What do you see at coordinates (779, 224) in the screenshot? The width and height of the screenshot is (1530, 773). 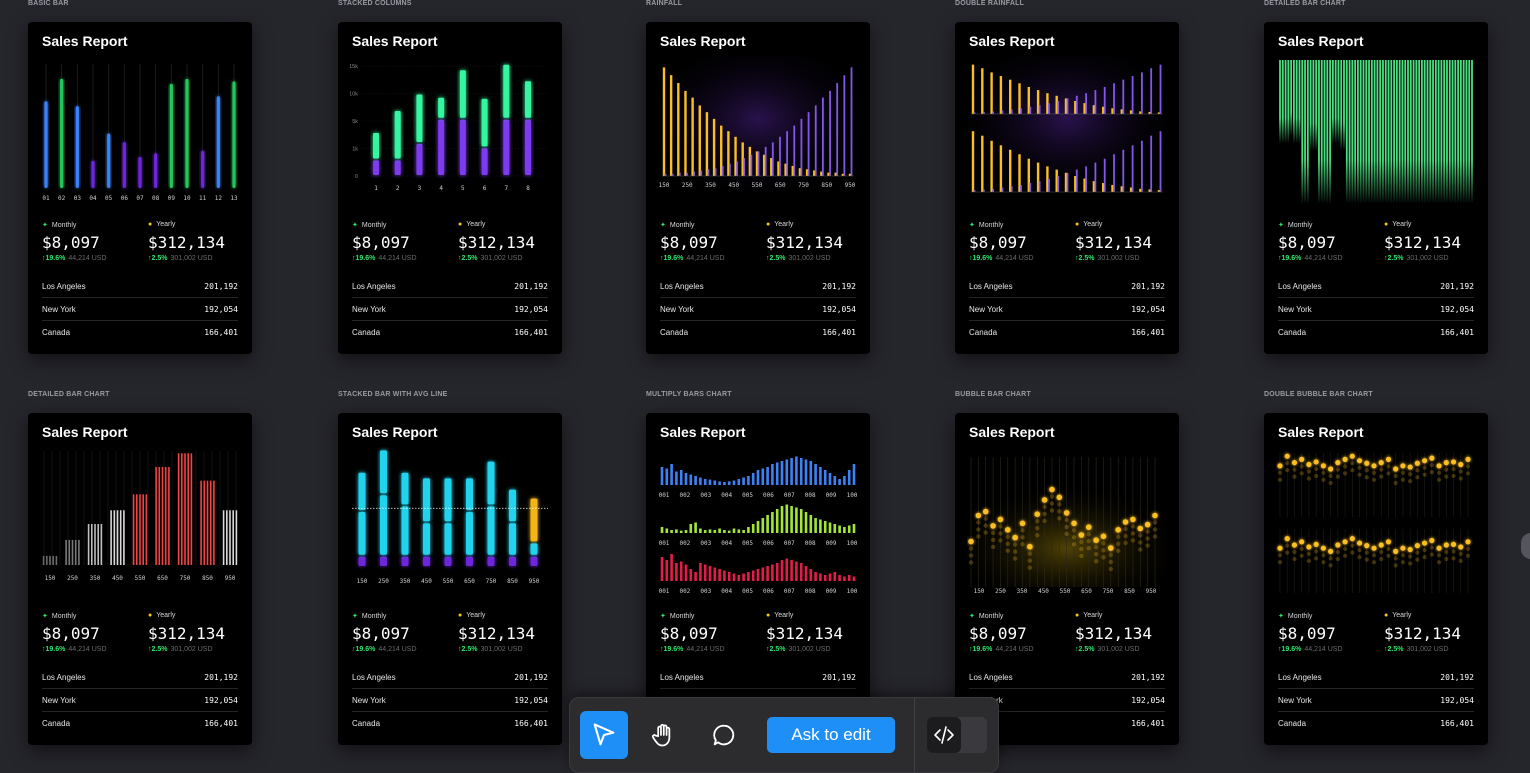 I see `yearly-label-row: ● Yearly` at bounding box center [779, 224].